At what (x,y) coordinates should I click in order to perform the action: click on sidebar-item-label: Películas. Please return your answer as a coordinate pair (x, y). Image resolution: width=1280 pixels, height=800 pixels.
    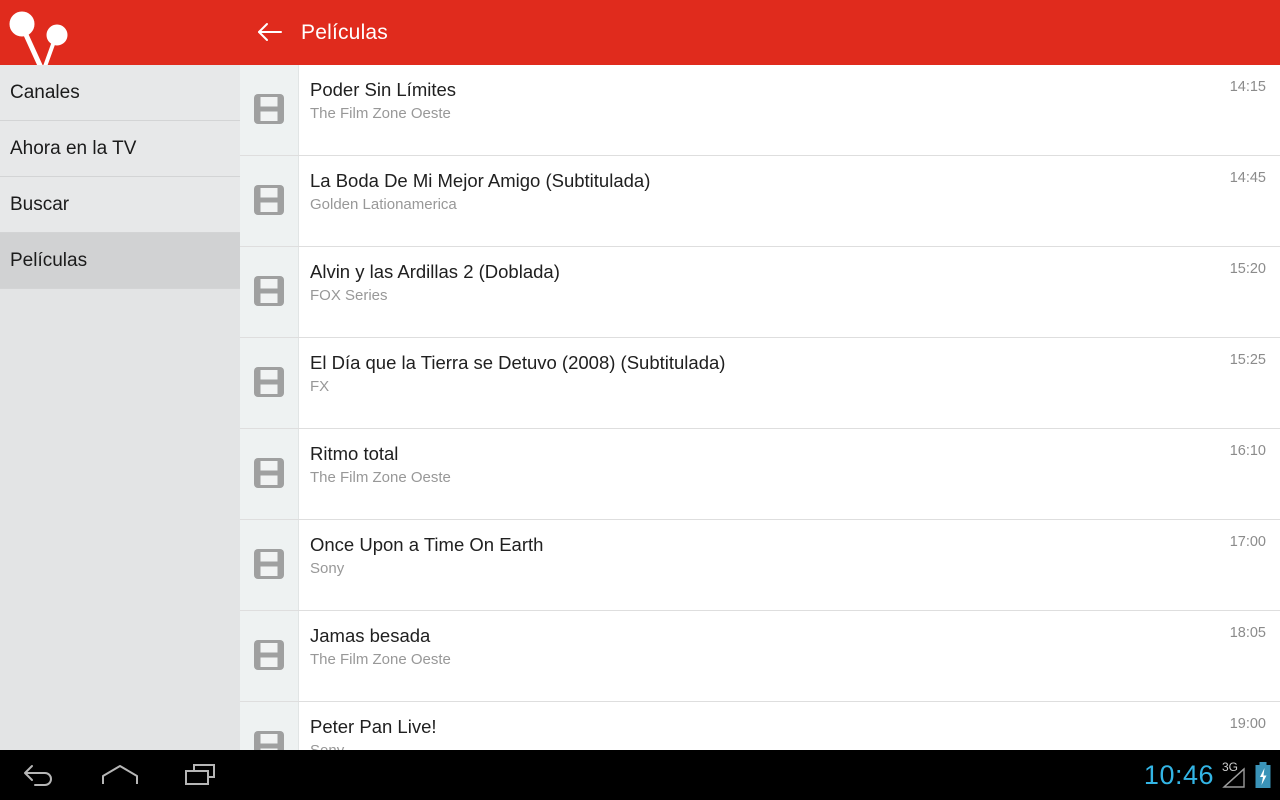
    Looking at the image, I should click on (49, 260).